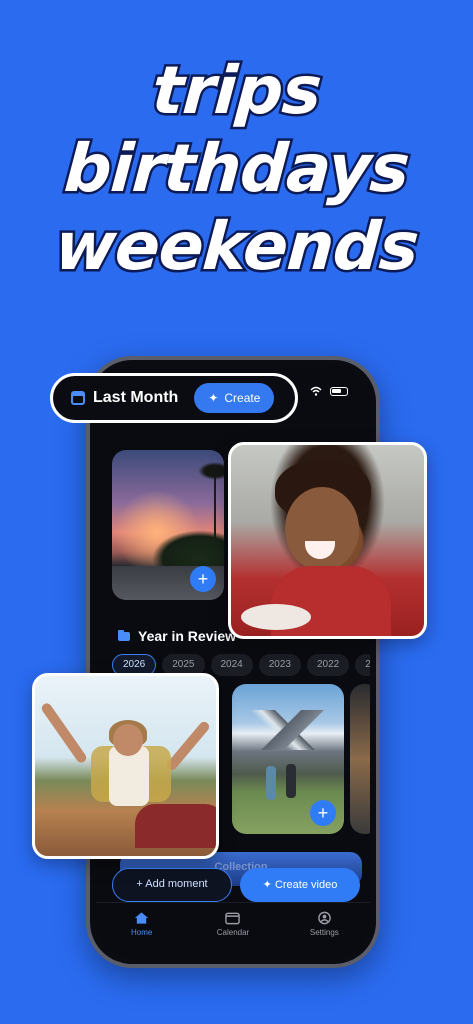 The width and height of the screenshot is (473, 1024). I want to click on trees, so click(188, 550).